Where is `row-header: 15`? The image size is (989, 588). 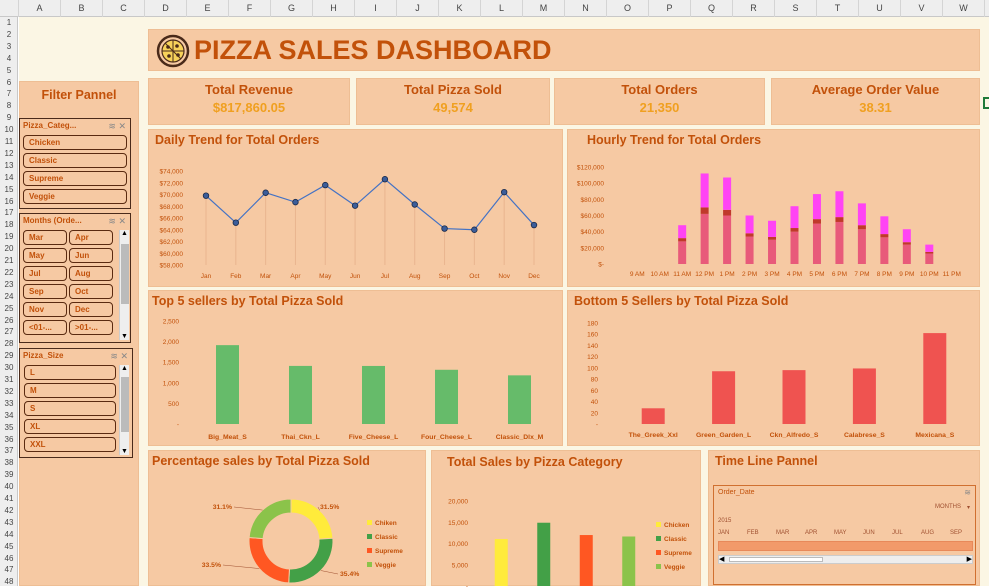
row-header: 15 is located at coordinates (9, 190).